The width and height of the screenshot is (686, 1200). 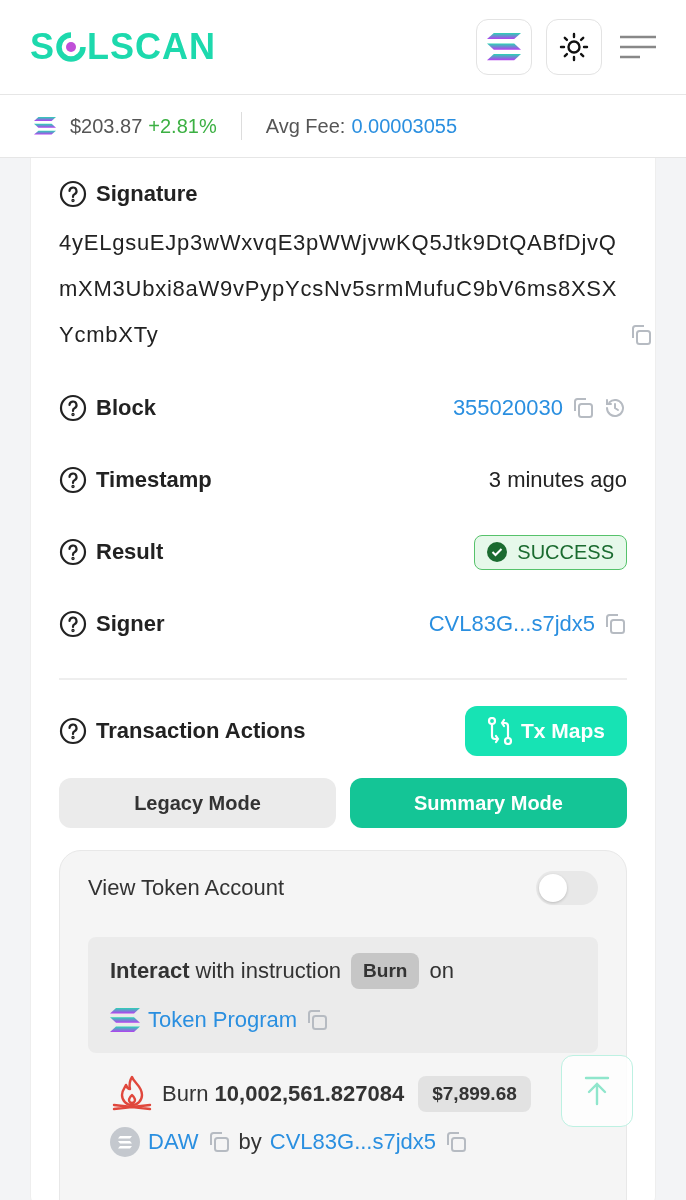 What do you see at coordinates (106, 126) in the screenshot?
I see `sol-price: $203.87` at bounding box center [106, 126].